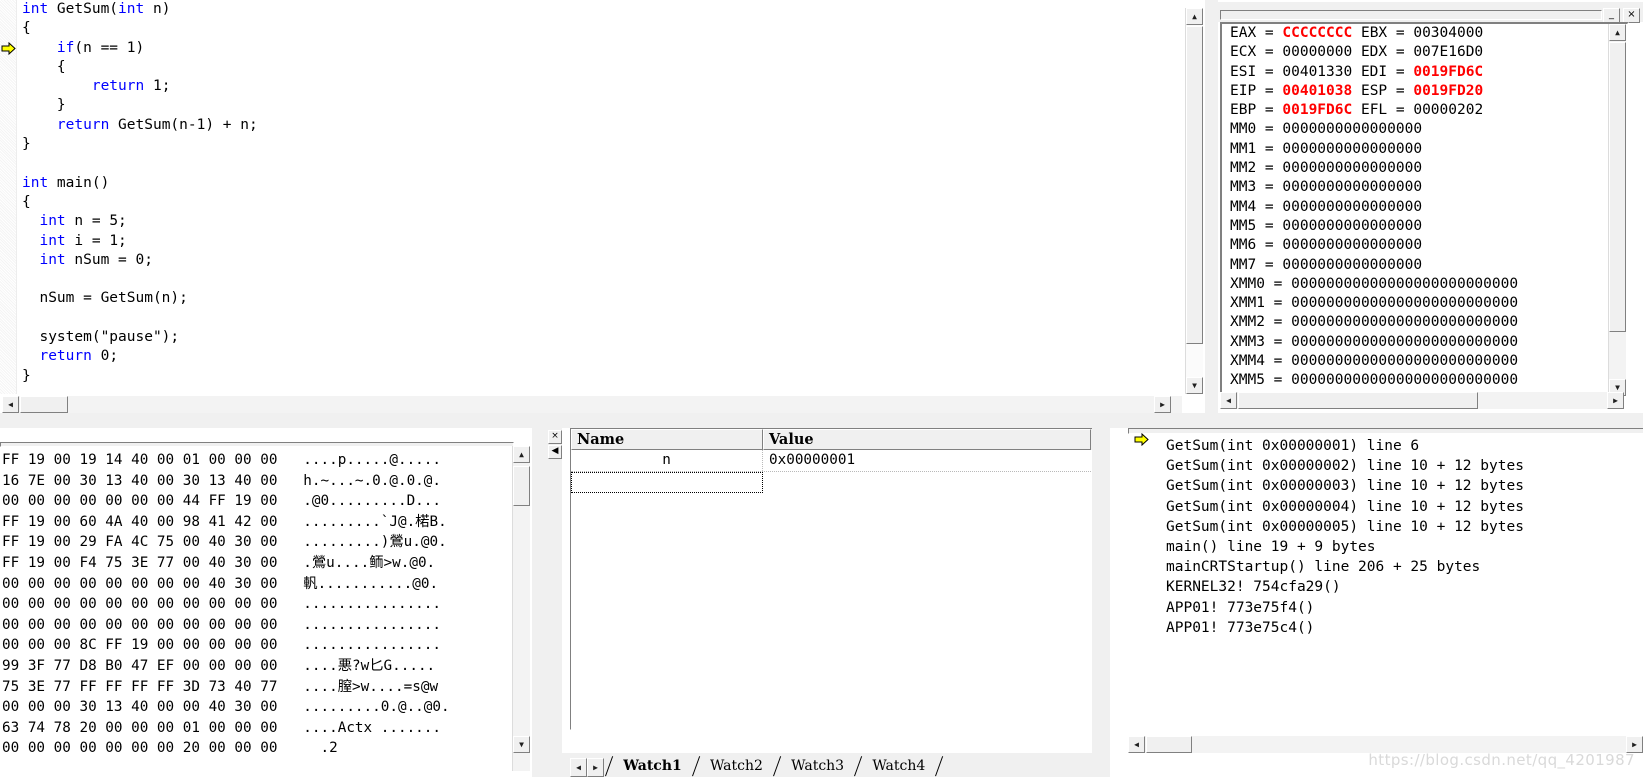  Describe the element at coordinates (821, 420) in the screenshot. I see `horizontal-splitter` at that location.